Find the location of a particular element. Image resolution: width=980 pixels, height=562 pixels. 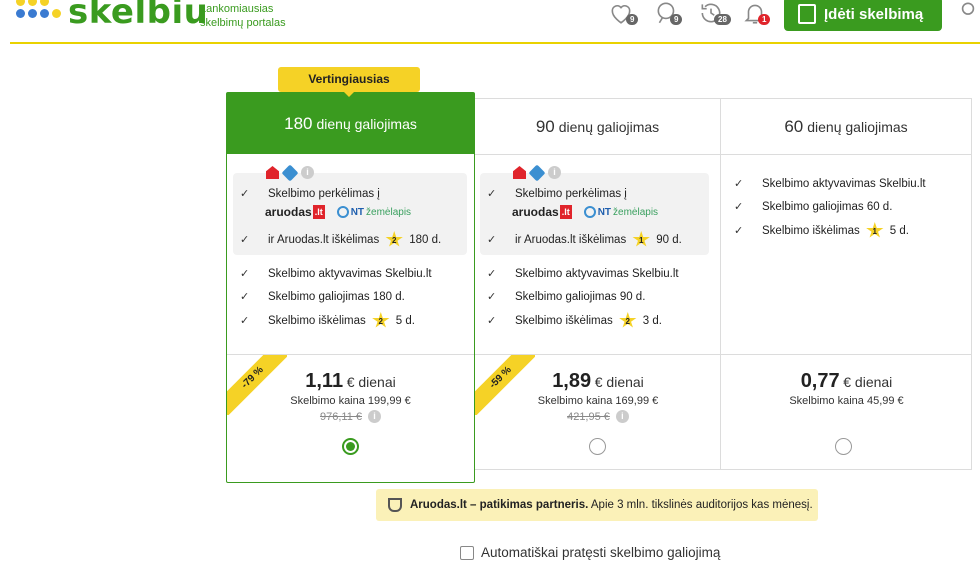

feature-aruodas-raise: ✓ ir Aruodas.lt iškėlimas 1 90 d. is located at coordinates (584, 239).